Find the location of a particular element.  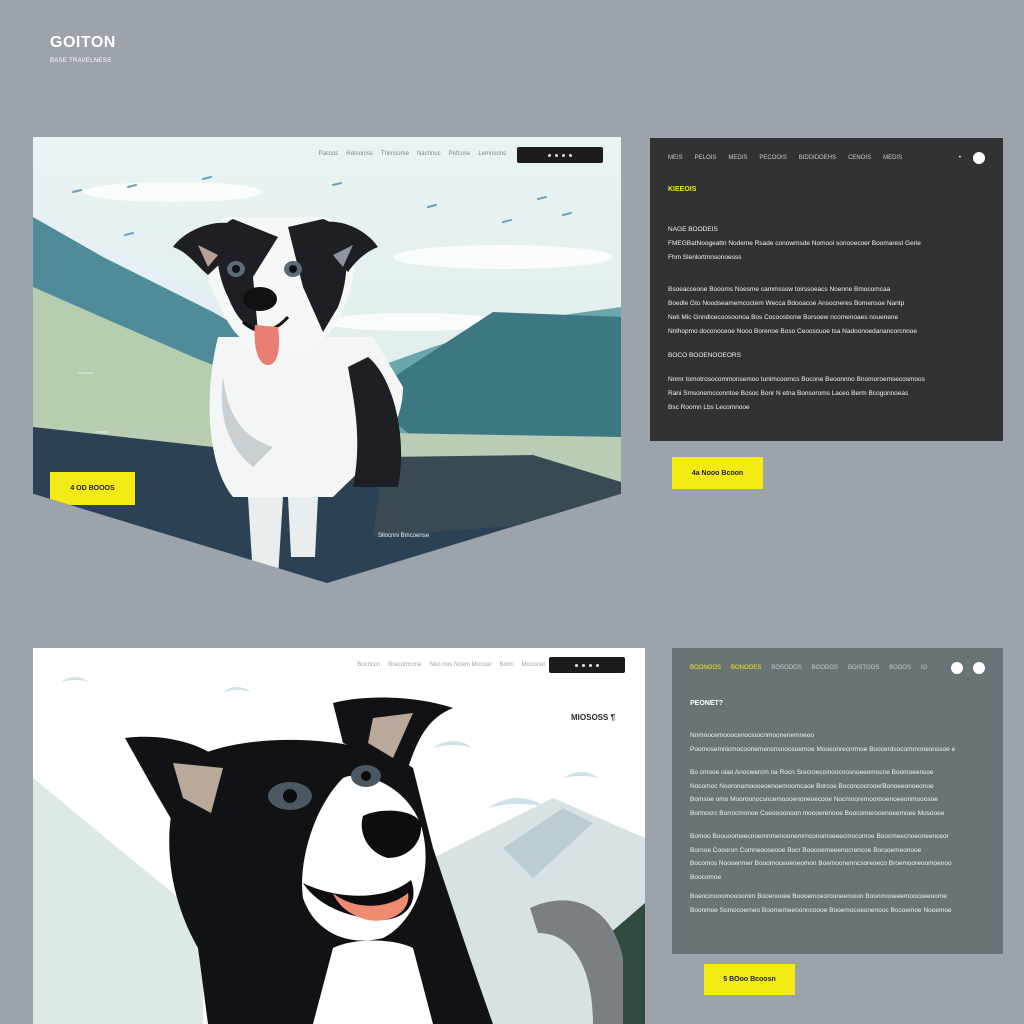

menu-icon: • is located at coordinates (960, 158).